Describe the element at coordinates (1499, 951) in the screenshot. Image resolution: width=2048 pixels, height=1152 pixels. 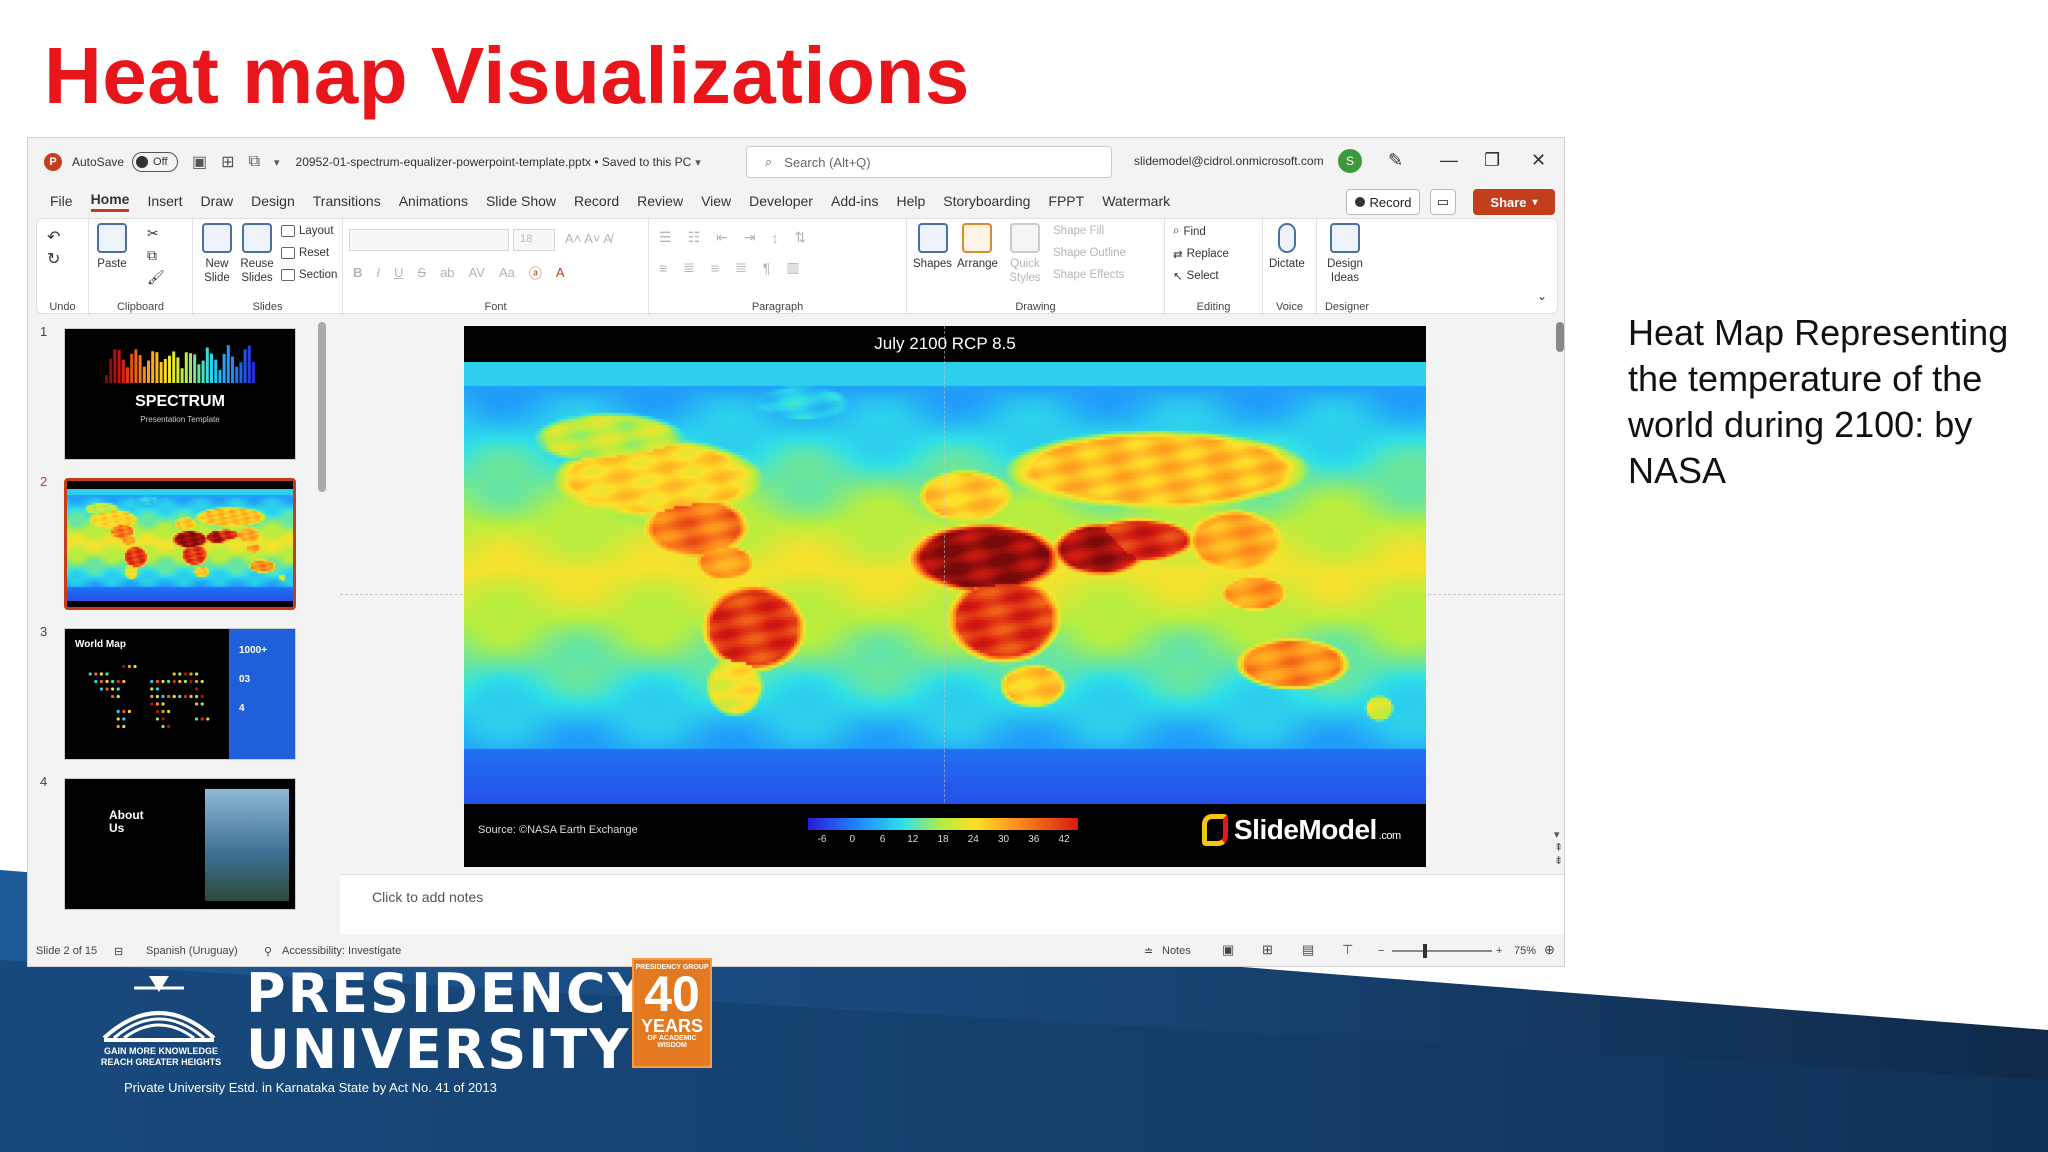
I see `zoom-in-icon: +` at that location.